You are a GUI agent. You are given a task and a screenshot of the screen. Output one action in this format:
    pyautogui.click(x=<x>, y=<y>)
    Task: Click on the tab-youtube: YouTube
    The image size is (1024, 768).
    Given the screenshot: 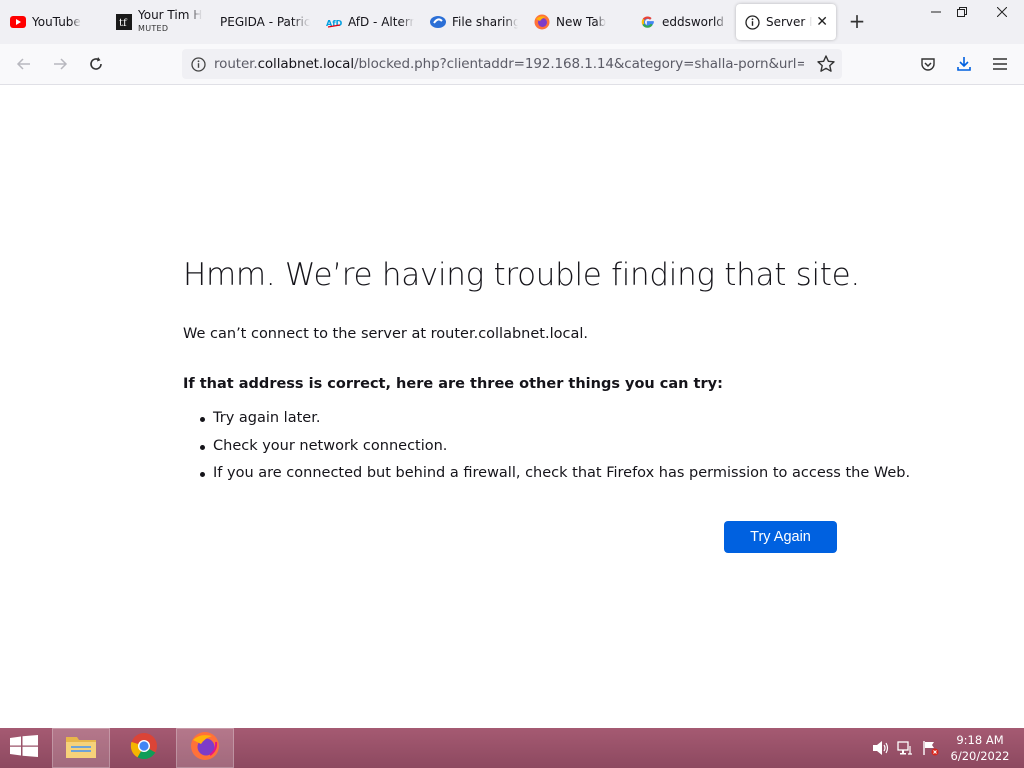 What is the action you would take?
    pyautogui.click(x=55, y=22)
    